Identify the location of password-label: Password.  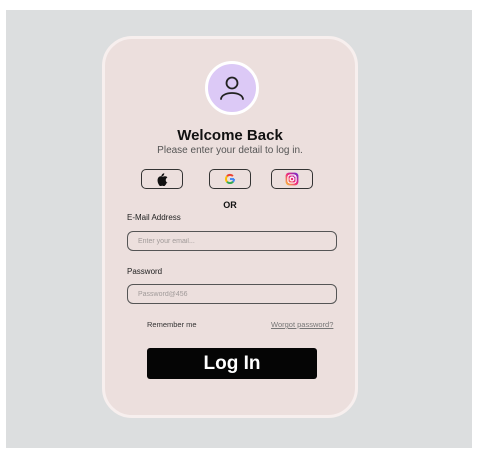
(145, 271).